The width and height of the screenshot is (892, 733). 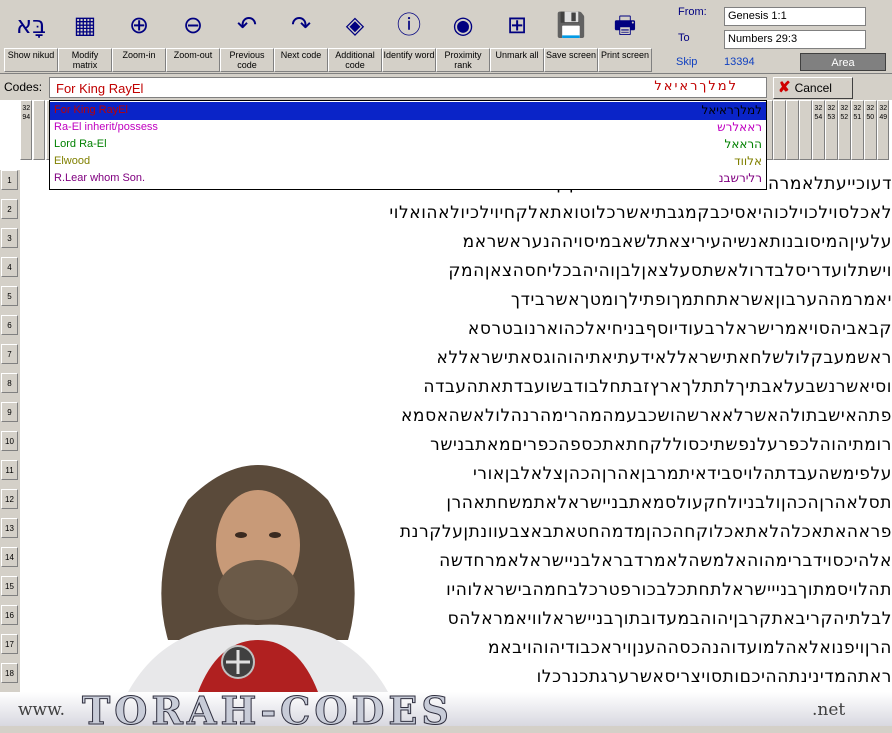 What do you see at coordinates (457, 300) in the screenshot?
I see `matrix-row: יאמרמההערבוןאשראתחתמךופתילךומטךאשרבידך` at bounding box center [457, 300].